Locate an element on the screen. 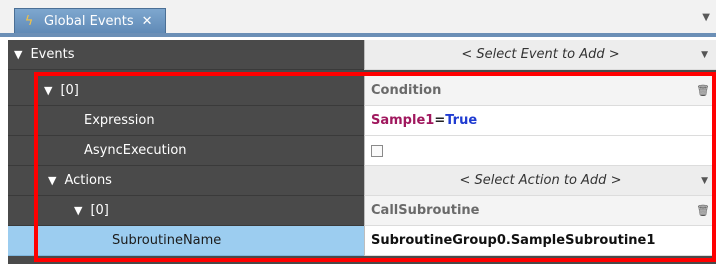 This screenshot has height=264, width=716. row-async-execution: AsyncExecution is located at coordinates (362, 151).